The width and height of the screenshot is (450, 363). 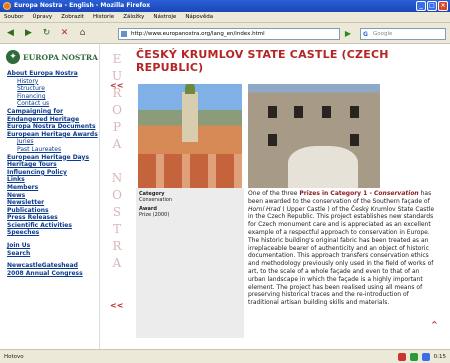 I want to click on extension-icon, so click(x=425, y=357).